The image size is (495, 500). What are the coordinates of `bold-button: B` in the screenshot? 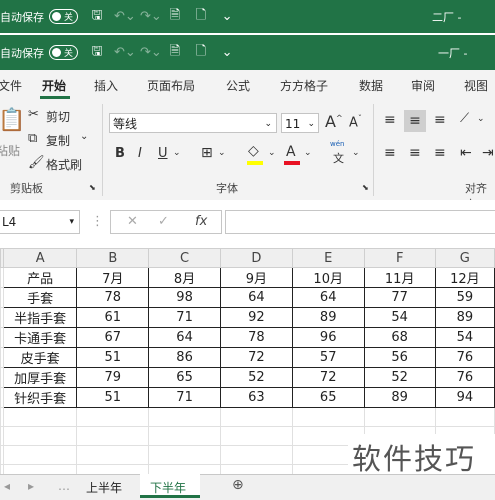 It's located at (120, 153).